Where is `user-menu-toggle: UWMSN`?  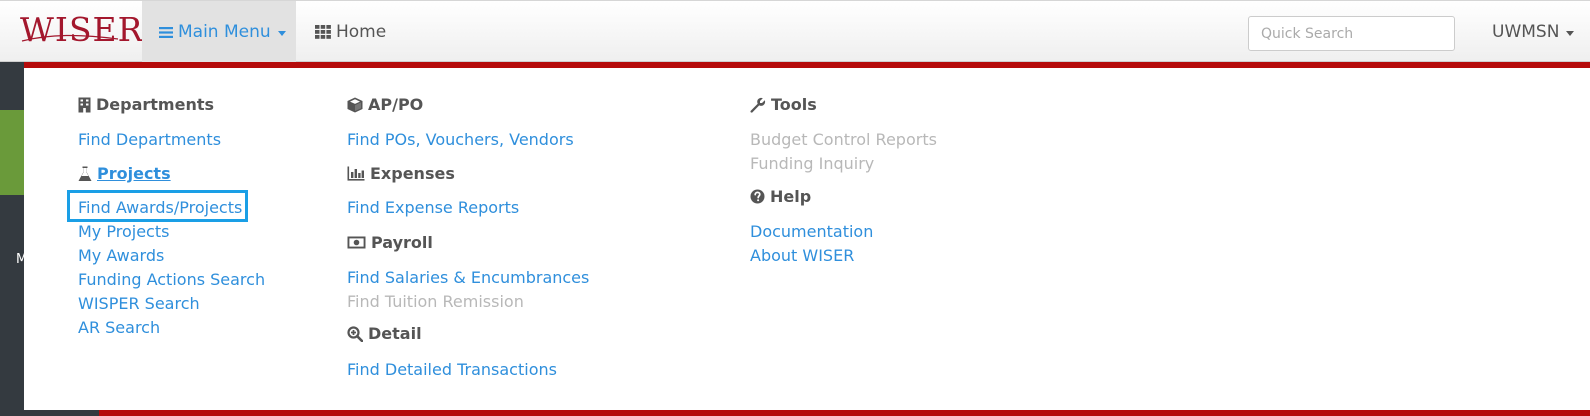
user-menu-toggle: UWMSN is located at coordinates (1533, 32).